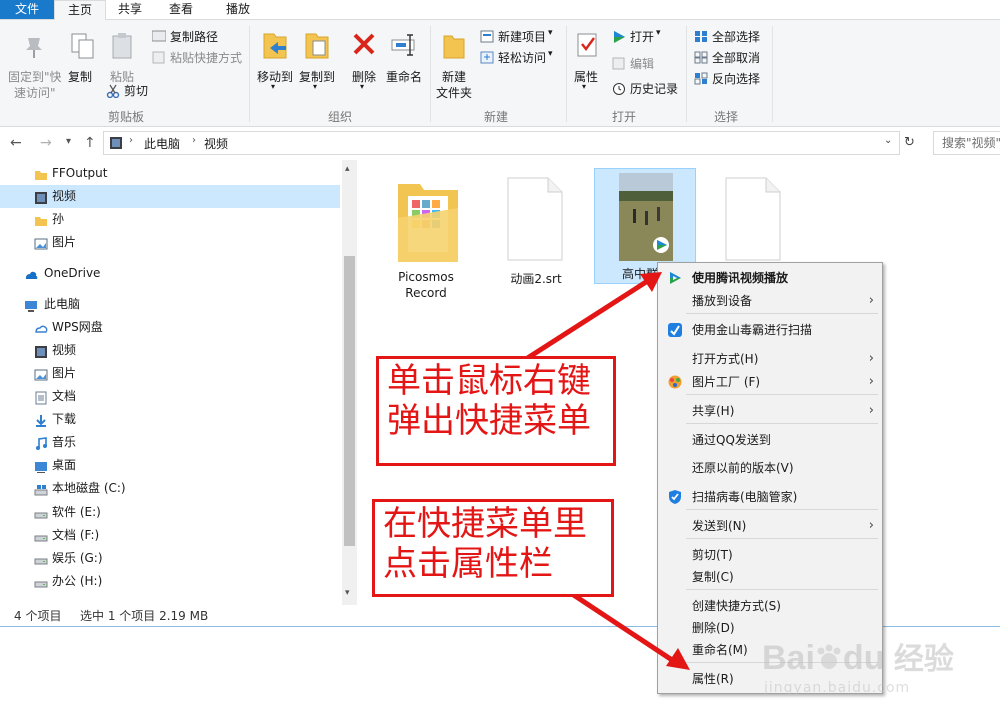 The width and height of the screenshot is (1000, 726). I want to click on watermark-brand: Bai, so click(788, 658).